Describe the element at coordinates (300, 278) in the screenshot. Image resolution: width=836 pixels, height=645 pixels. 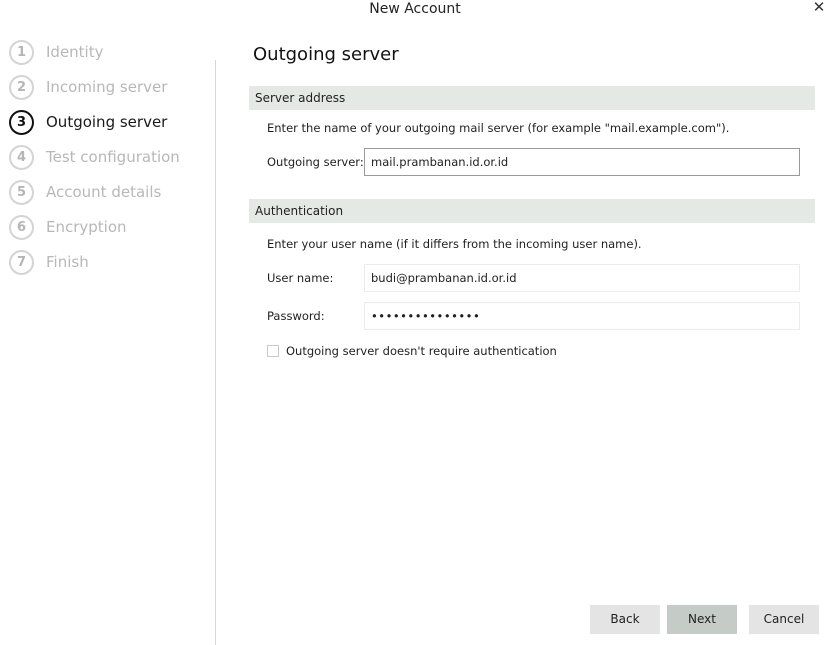
I see `username-label: User name:` at that location.